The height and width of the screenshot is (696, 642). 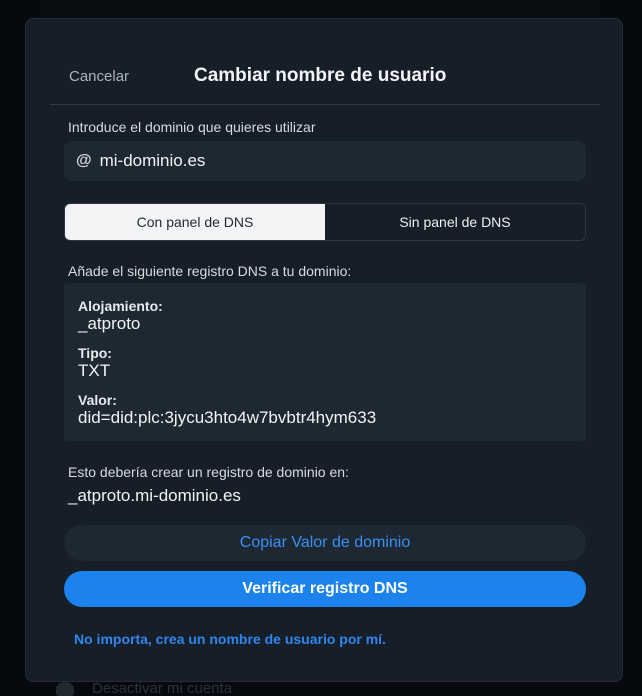 What do you see at coordinates (65, 688) in the screenshot?
I see `user-icon` at bounding box center [65, 688].